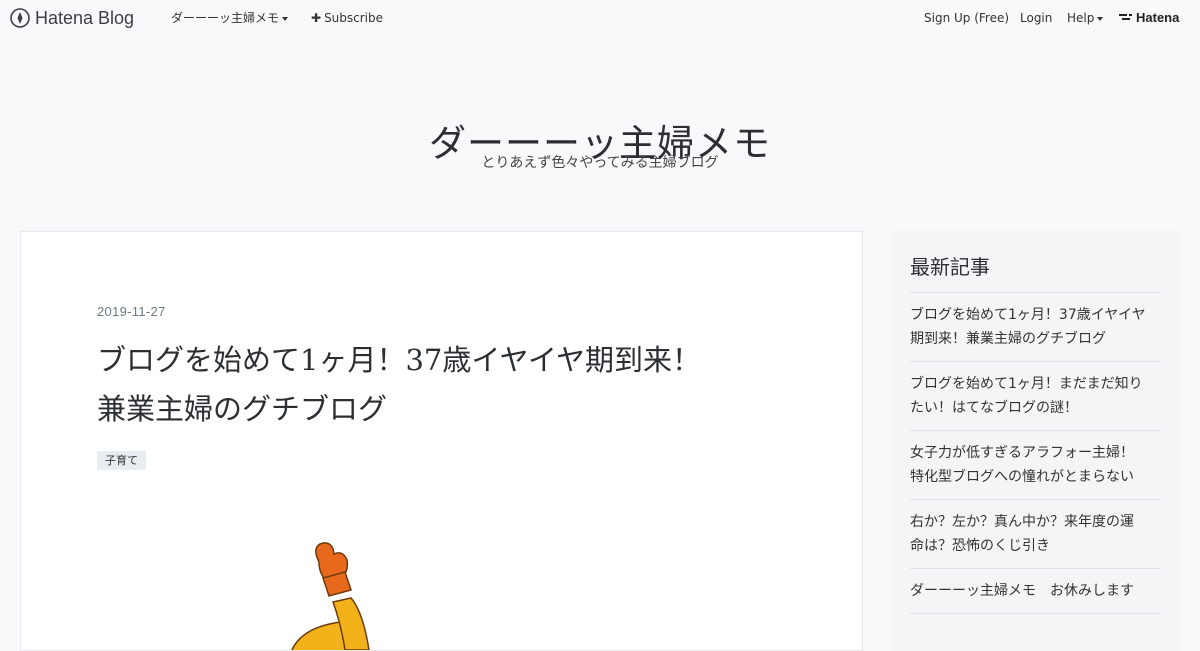 This screenshot has width=1200, height=651. What do you see at coordinates (600, 163) in the screenshot?
I see `blog-description: とりあえず色々やってみる主婦ブログ` at bounding box center [600, 163].